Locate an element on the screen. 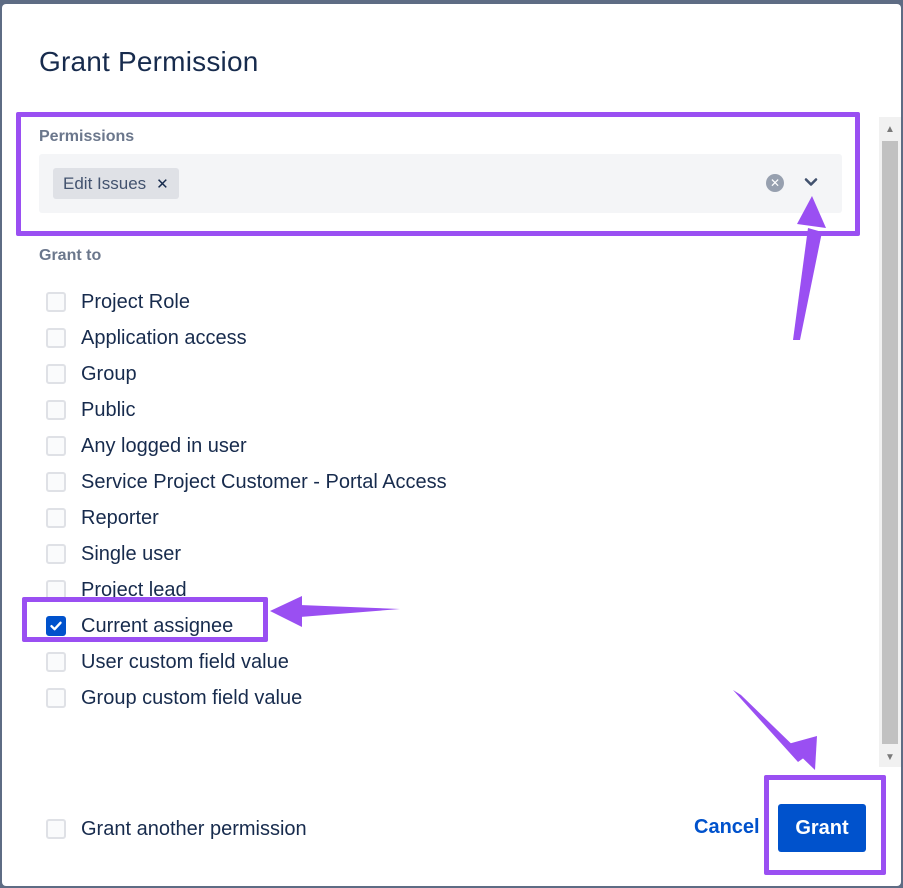 The width and height of the screenshot is (903, 888). selected-permission-tag: Edit Issues ✕ is located at coordinates (116, 183).